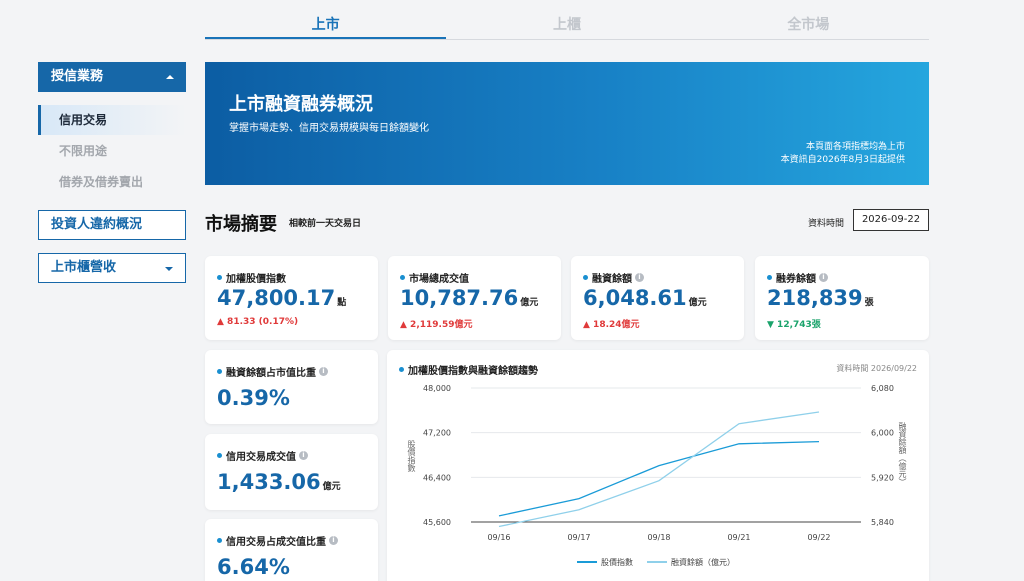  I want to click on card-value: 47,800.17, so click(276, 298).